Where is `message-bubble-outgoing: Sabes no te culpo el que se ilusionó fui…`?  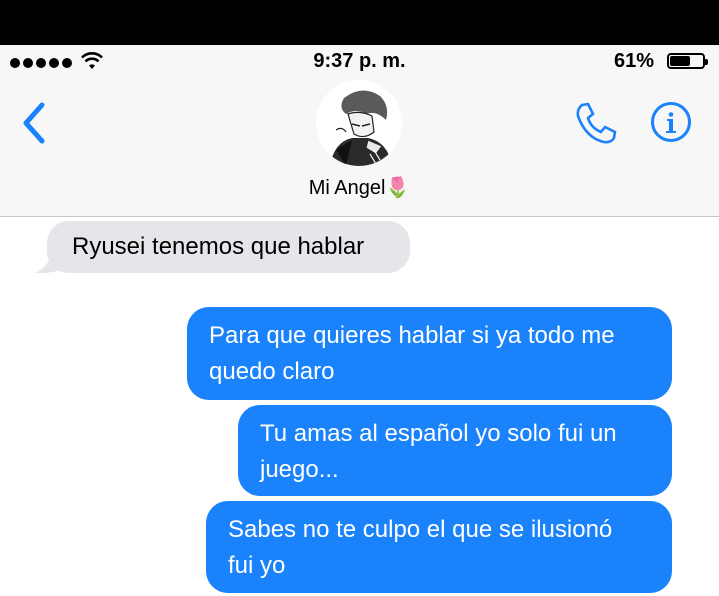
message-bubble-outgoing: Sabes no te culpo el que se ilusionó fui… is located at coordinates (439, 547).